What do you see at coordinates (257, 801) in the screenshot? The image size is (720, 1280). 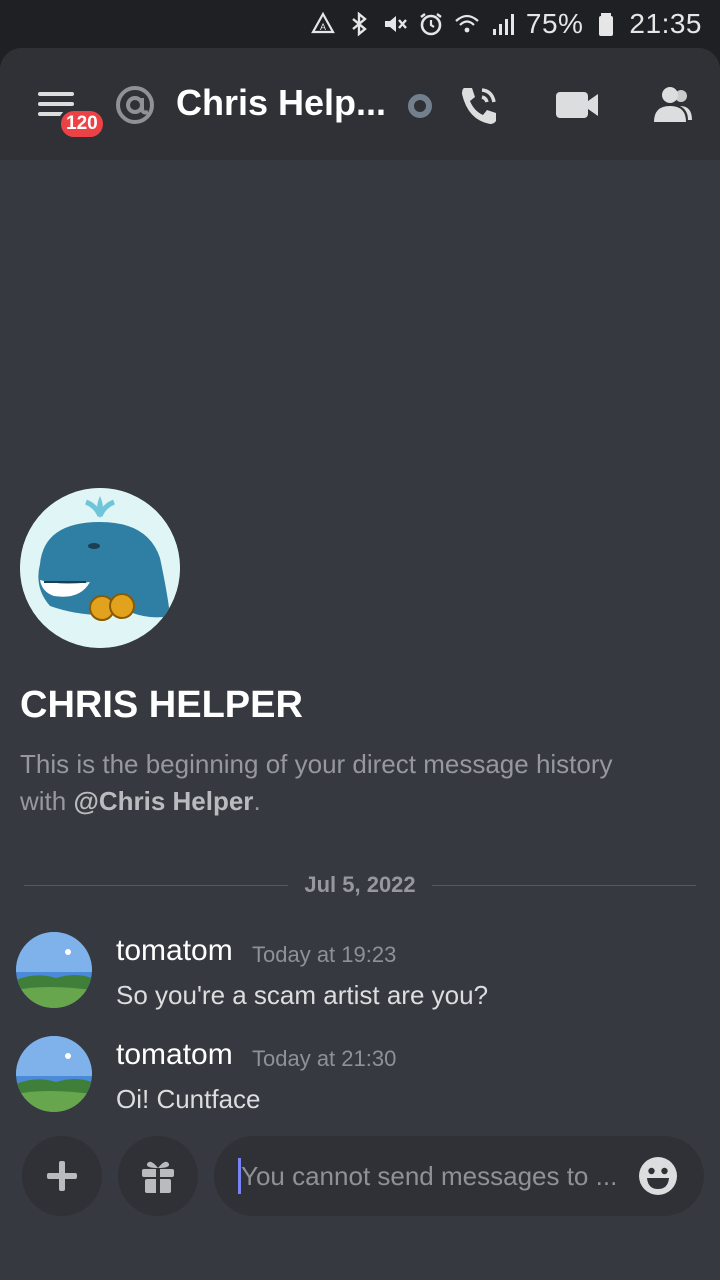 I see `intro-text-end: .` at bounding box center [257, 801].